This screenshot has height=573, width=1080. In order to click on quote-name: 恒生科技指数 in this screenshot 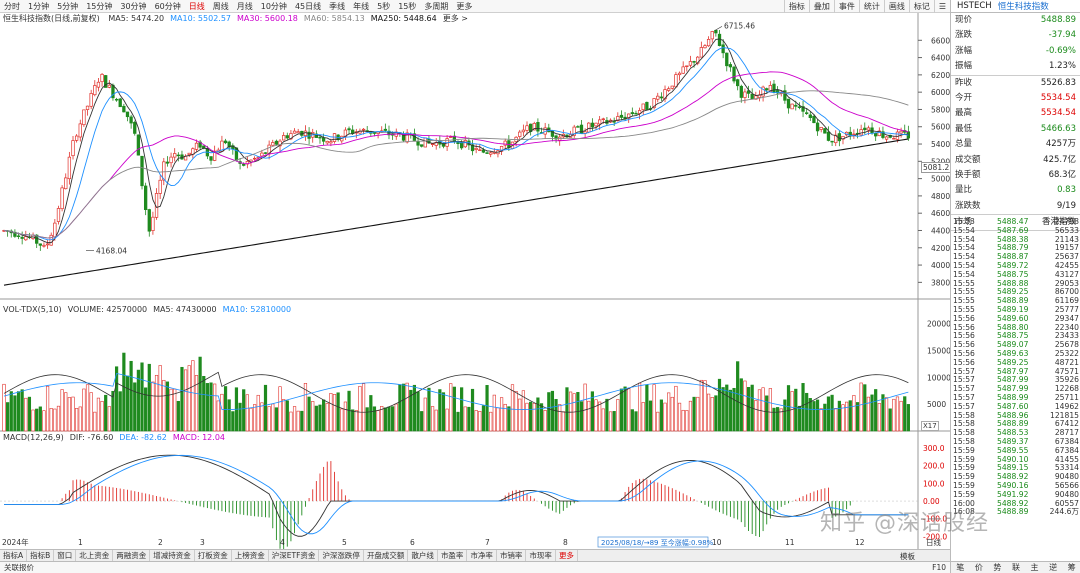, I will do `click(1023, 6)`.